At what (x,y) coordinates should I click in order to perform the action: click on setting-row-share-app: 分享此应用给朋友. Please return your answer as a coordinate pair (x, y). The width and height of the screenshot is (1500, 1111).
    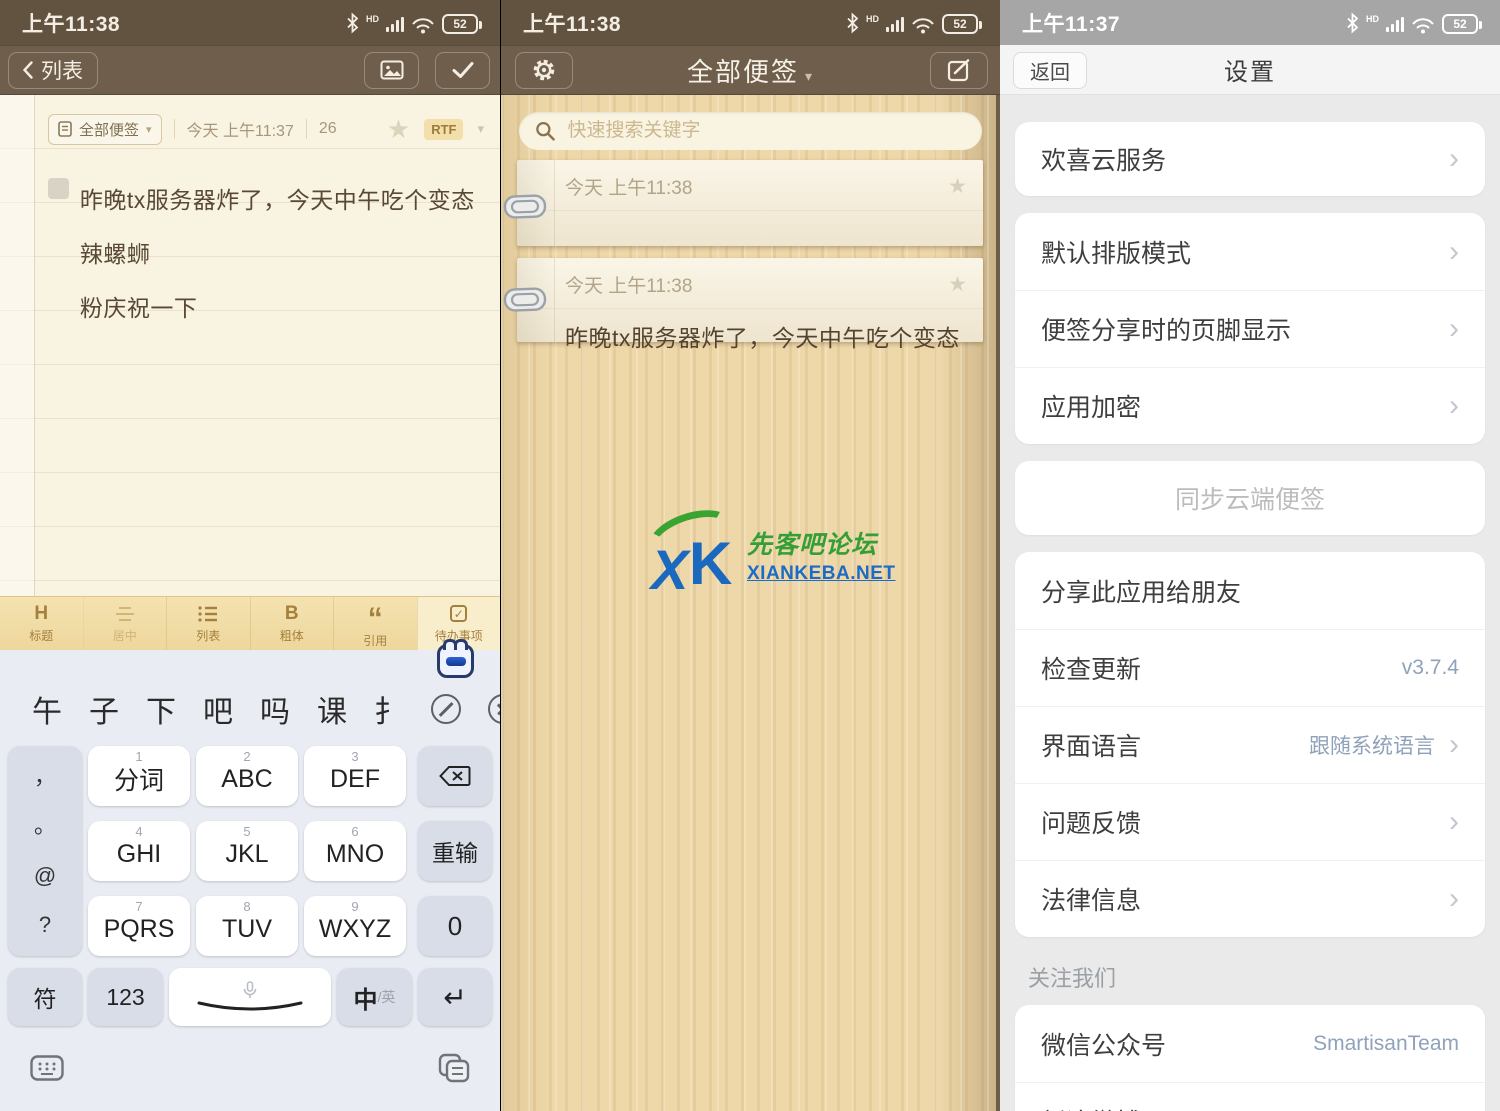
    Looking at the image, I should click on (1250, 590).